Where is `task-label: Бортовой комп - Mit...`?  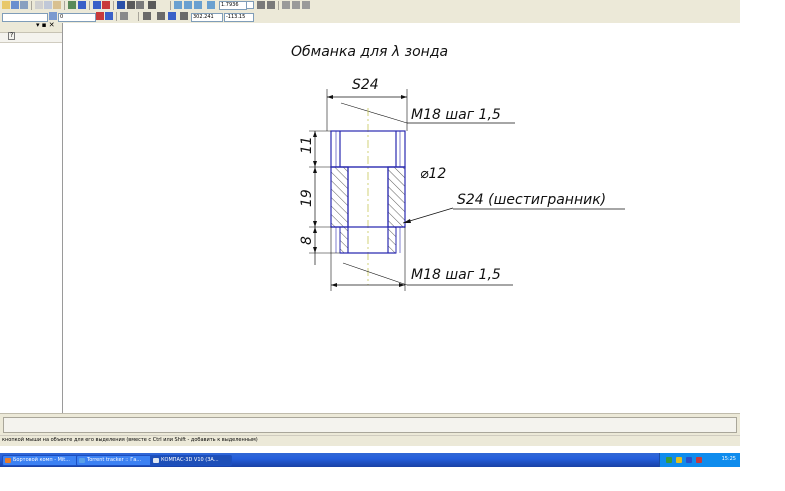 task-label: Бортовой комп - Mit... is located at coordinates (42, 460).